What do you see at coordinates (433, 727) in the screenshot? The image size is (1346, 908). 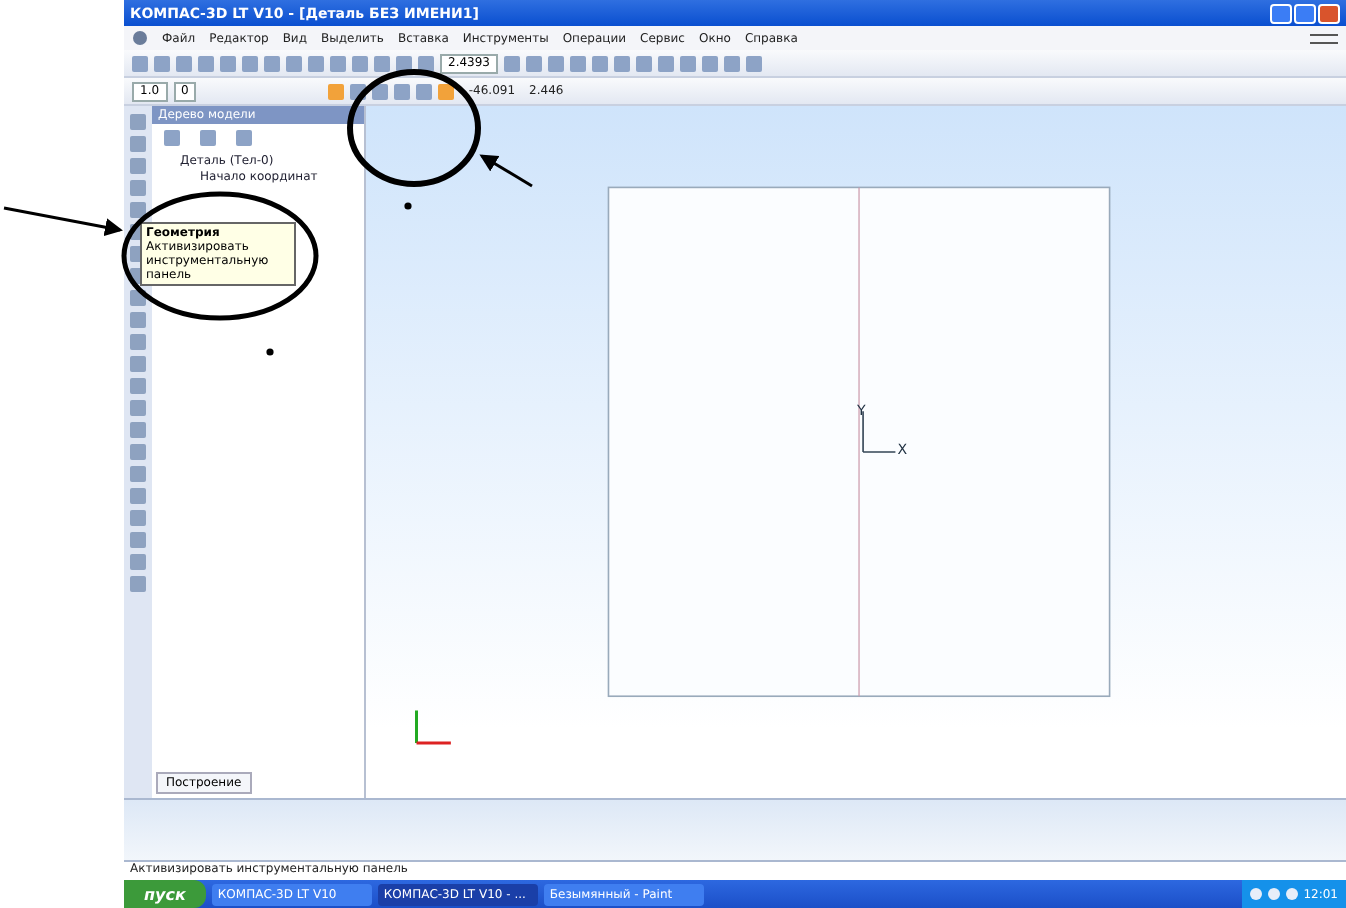 I see `orientation-triad-icon` at bounding box center [433, 727].